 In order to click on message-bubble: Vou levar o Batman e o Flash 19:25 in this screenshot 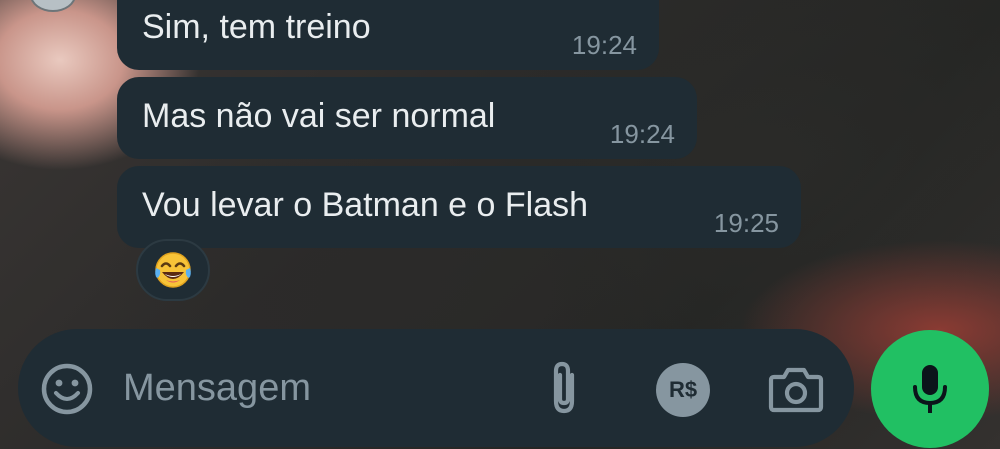, I will do `click(459, 207)`.